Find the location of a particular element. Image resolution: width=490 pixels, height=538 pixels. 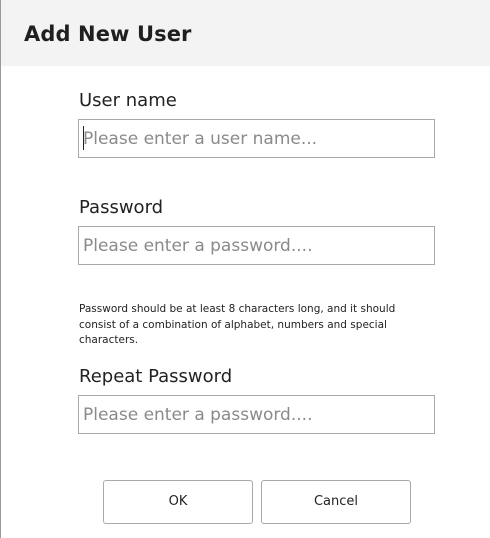

cancel-button: Cancel is located at coordinates (336, 502).